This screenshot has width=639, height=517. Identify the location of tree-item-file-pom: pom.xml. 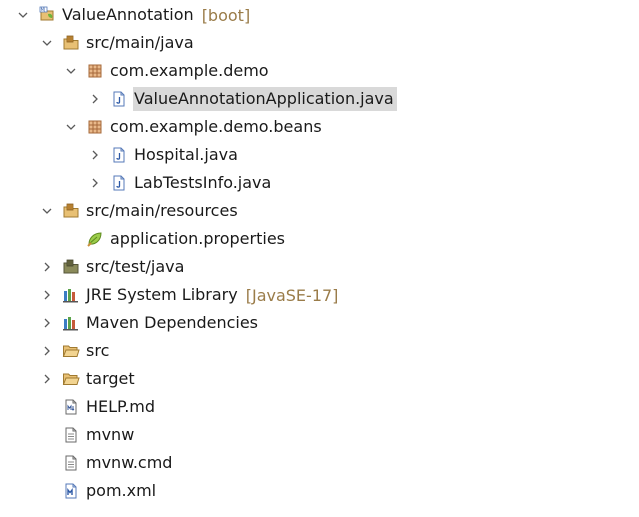
(99, 491).